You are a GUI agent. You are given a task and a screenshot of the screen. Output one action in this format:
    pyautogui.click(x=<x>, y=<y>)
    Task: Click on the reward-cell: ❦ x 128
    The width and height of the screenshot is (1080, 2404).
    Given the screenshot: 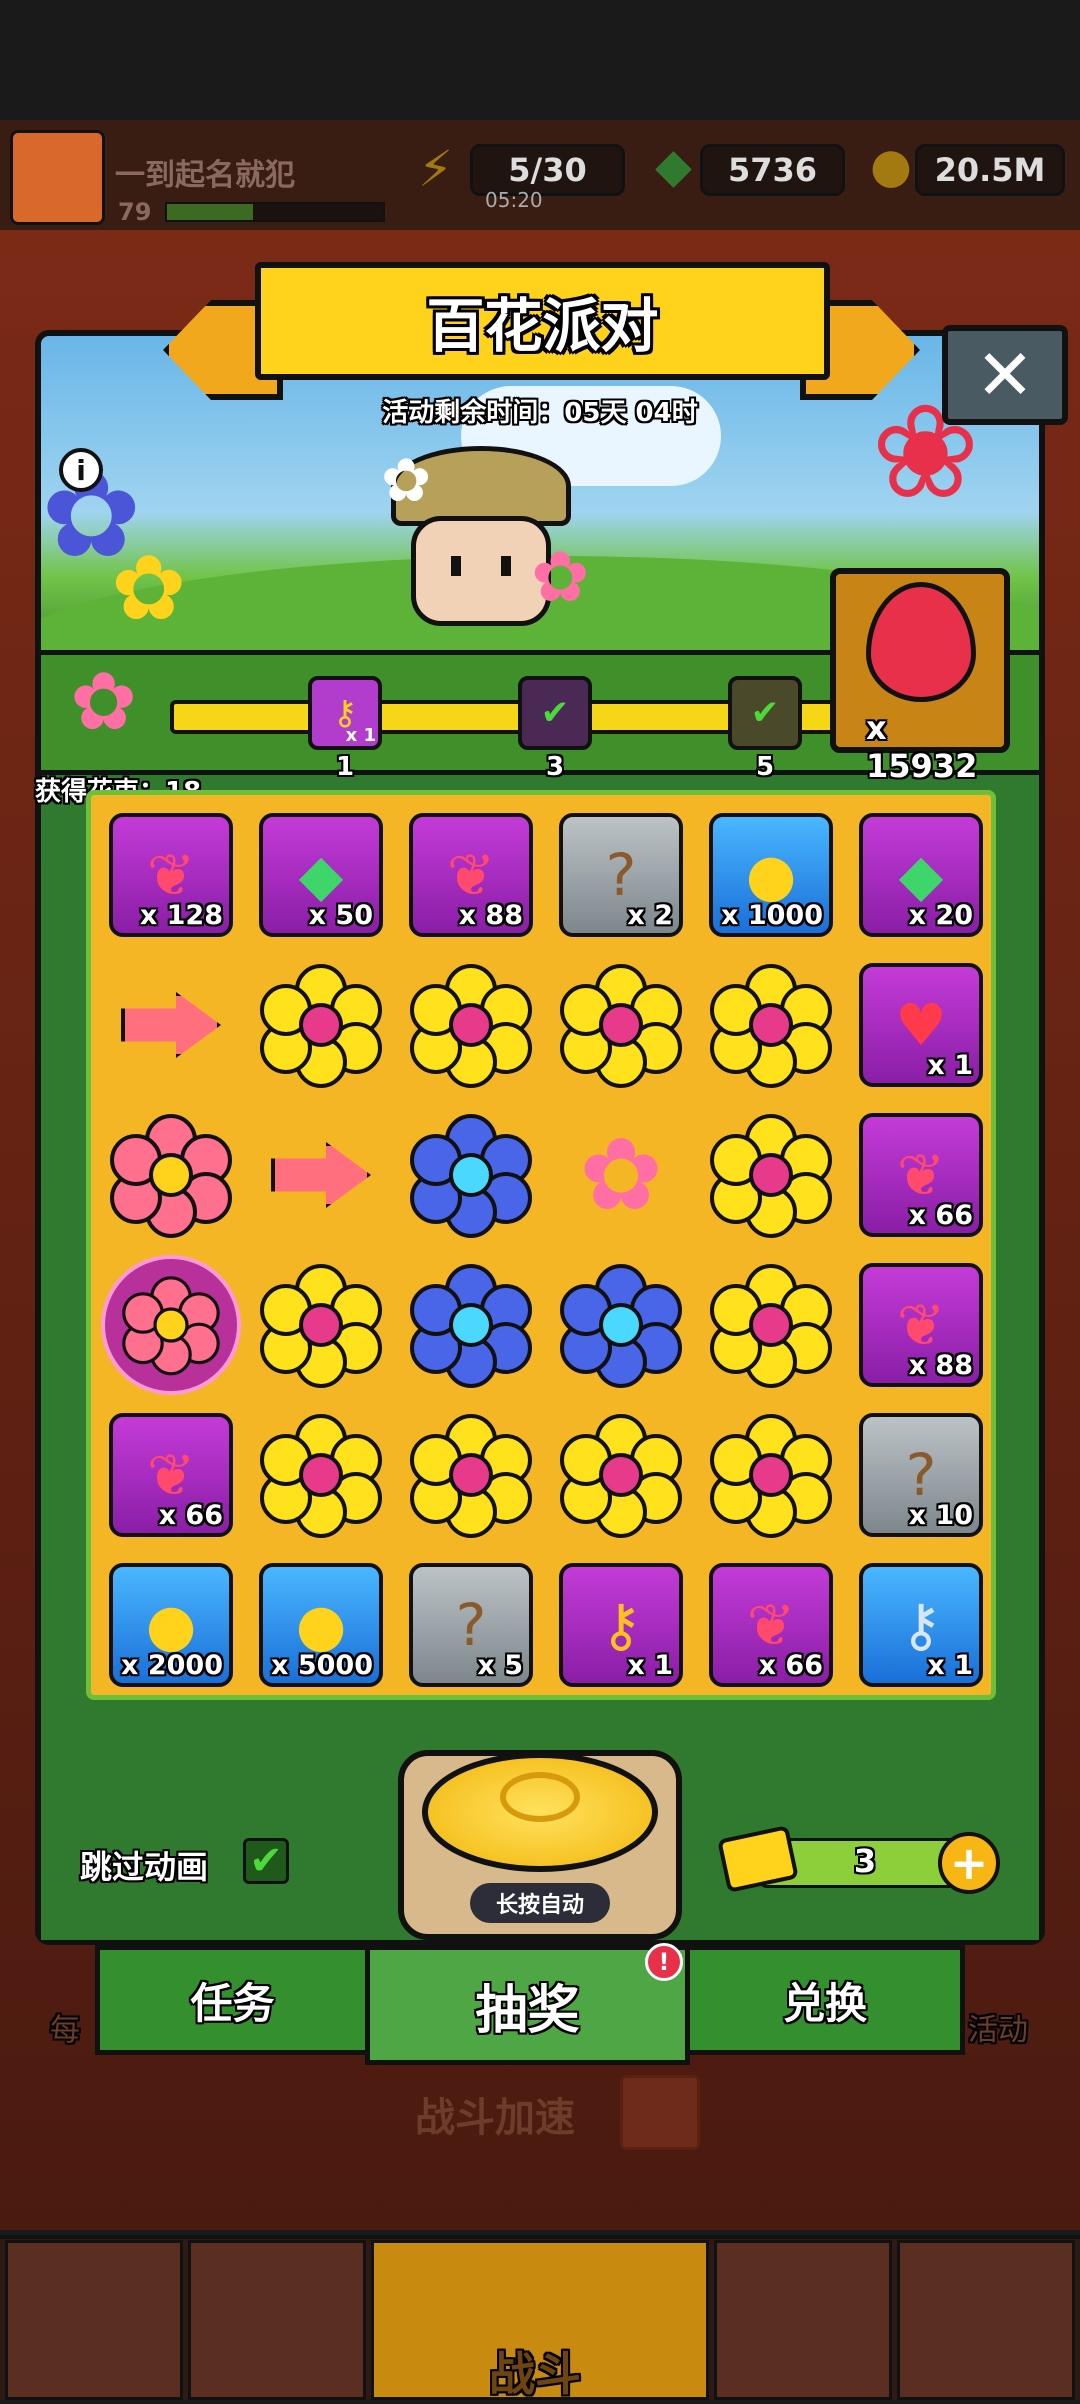 What is the action you would take?
    pyautogui.click(x=171, y=875)
    